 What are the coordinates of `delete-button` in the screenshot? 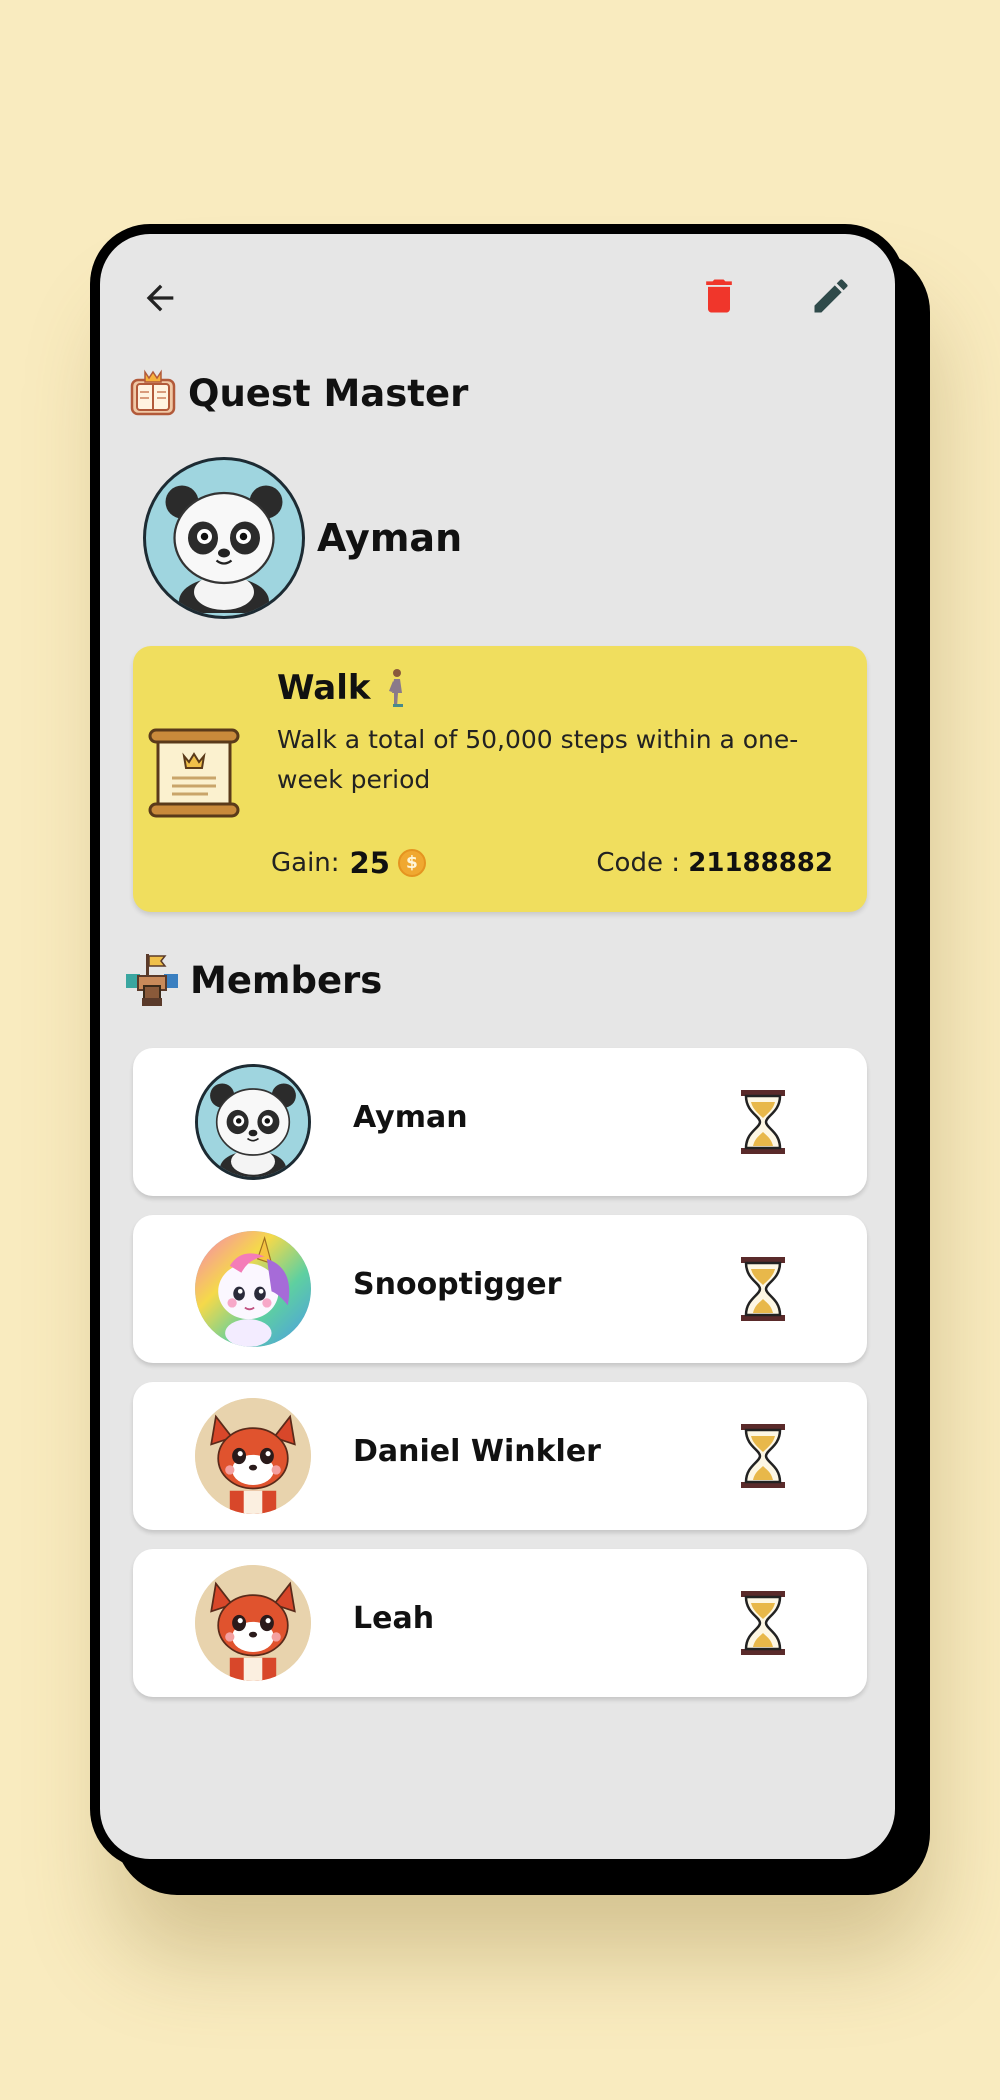 It's located at (719, 296).